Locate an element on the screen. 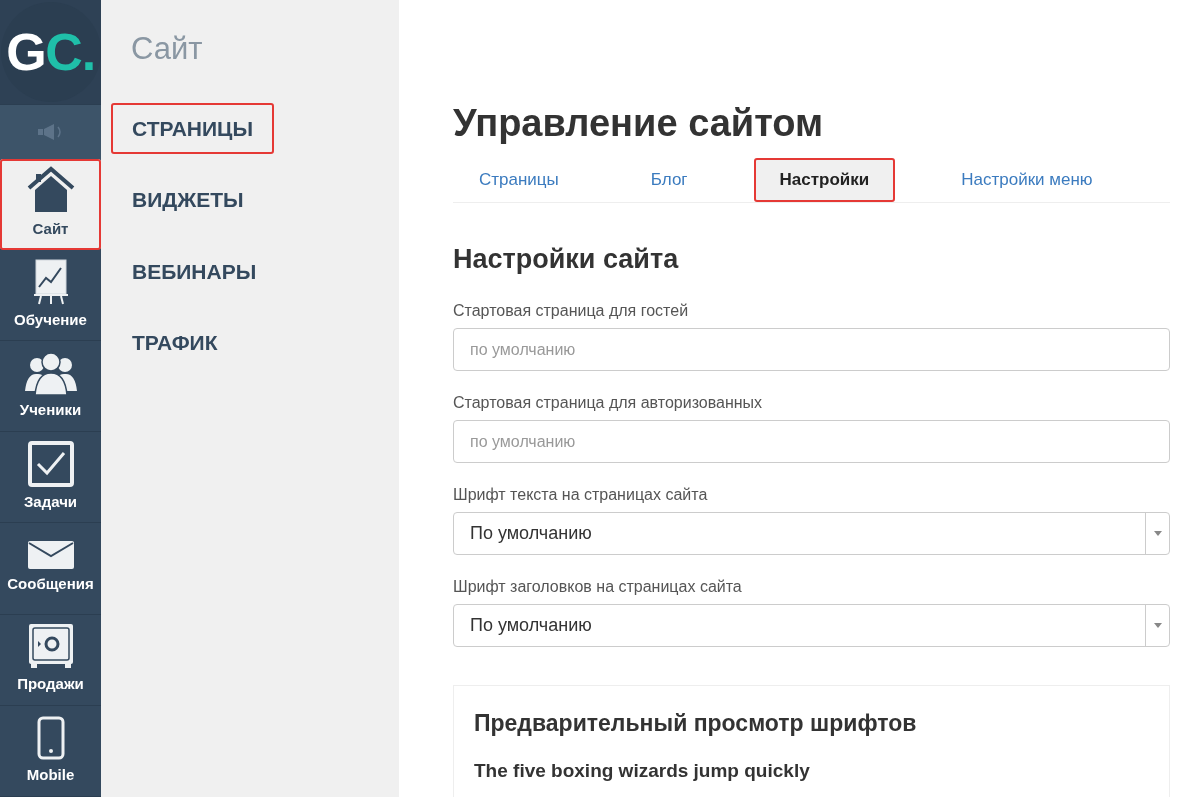 This screenshot has width=1200, height=797. nav-label: Mobile is located at coordinates (50, 774).